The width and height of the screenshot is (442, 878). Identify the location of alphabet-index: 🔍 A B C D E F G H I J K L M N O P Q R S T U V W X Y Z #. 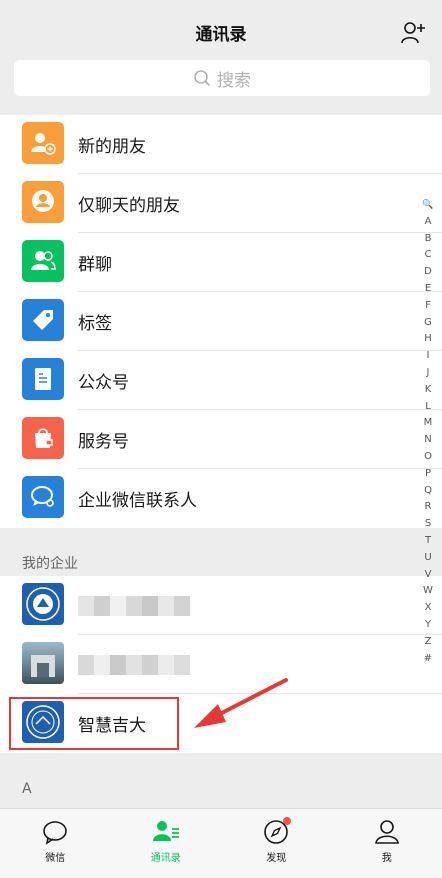
(428, 432).